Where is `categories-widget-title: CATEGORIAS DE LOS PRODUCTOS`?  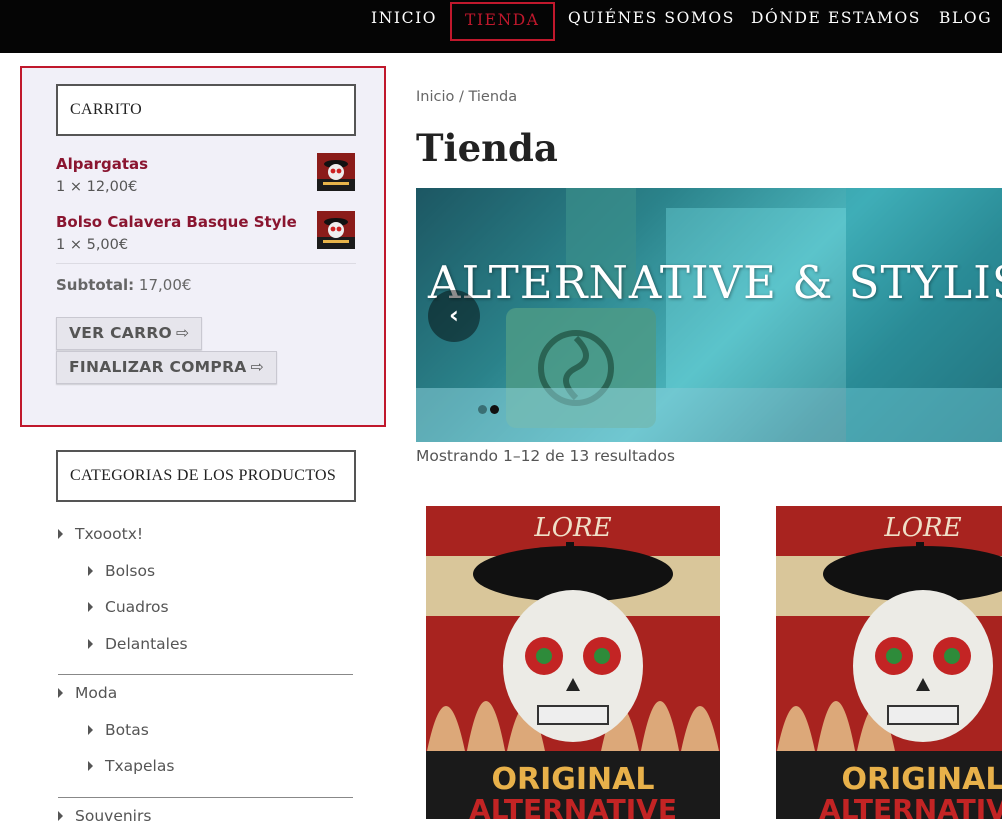 categories-widget-title: CATEGORIAS DE LOS PRODUCTOS is located at coordinates (206, 476).